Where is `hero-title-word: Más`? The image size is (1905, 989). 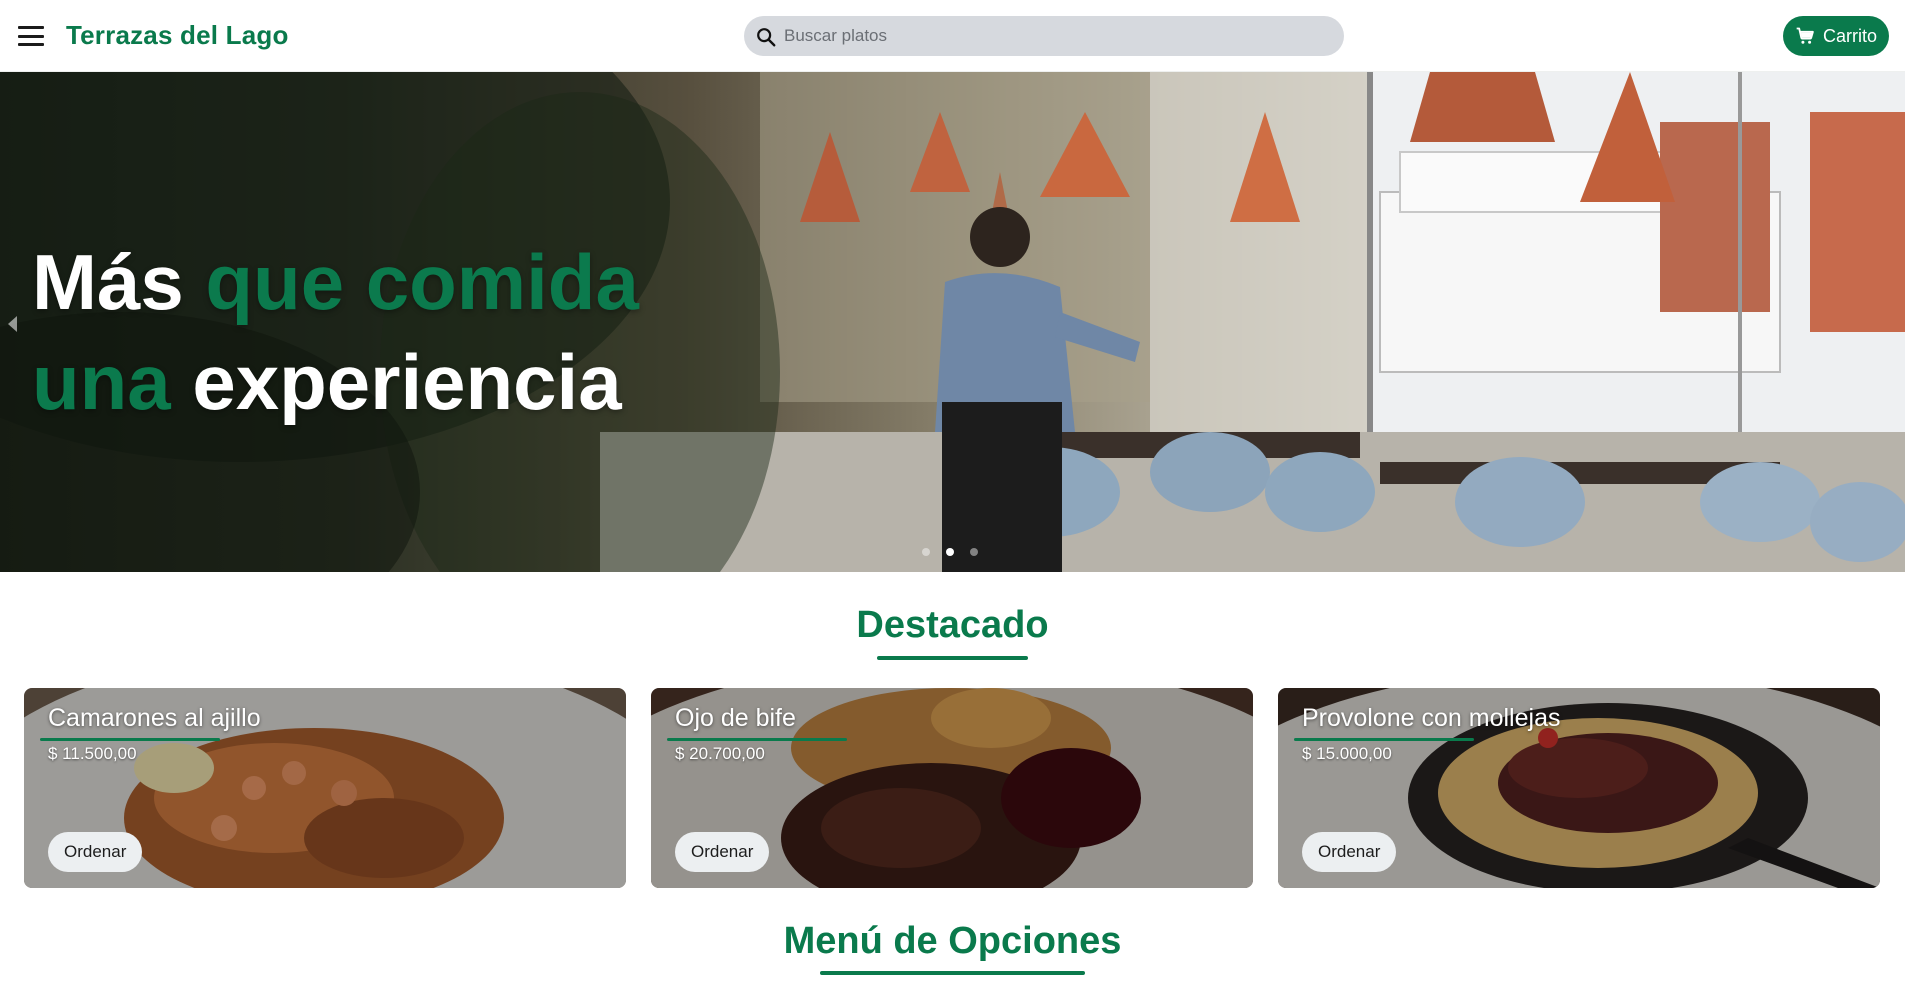 hero-title-word: Más is located at coordinates (108, 282).